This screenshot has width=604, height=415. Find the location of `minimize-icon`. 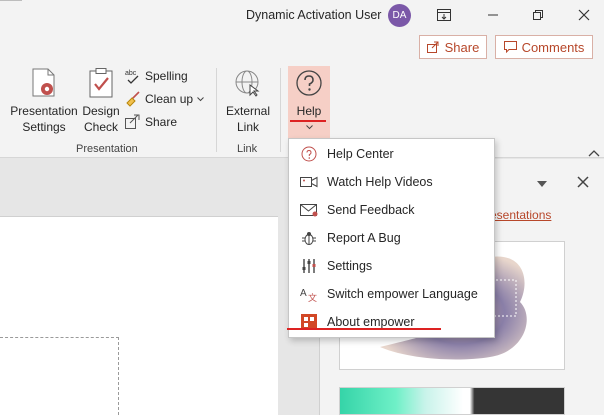

minimize-icon is located at coordinates (493, 15).